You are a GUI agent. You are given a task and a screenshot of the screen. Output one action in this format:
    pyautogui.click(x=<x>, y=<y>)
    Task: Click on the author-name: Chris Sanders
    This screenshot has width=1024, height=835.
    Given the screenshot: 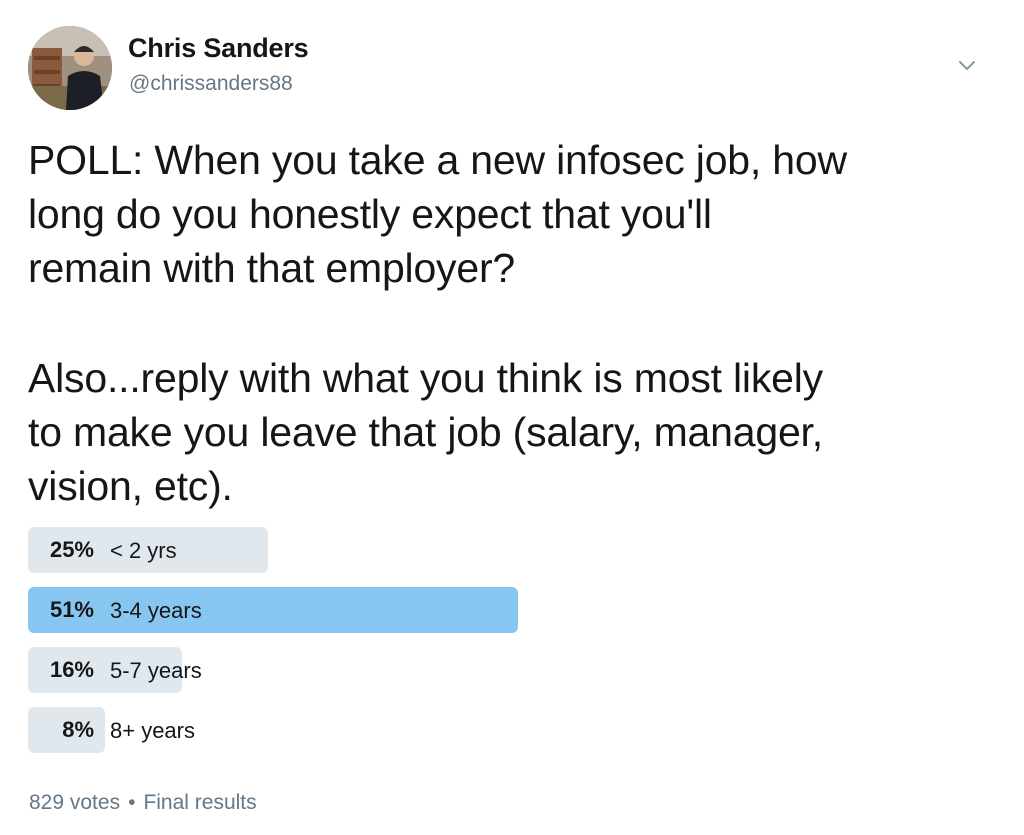 What is the action you would take?
    pyautogui.click(x=218, y=48)
    